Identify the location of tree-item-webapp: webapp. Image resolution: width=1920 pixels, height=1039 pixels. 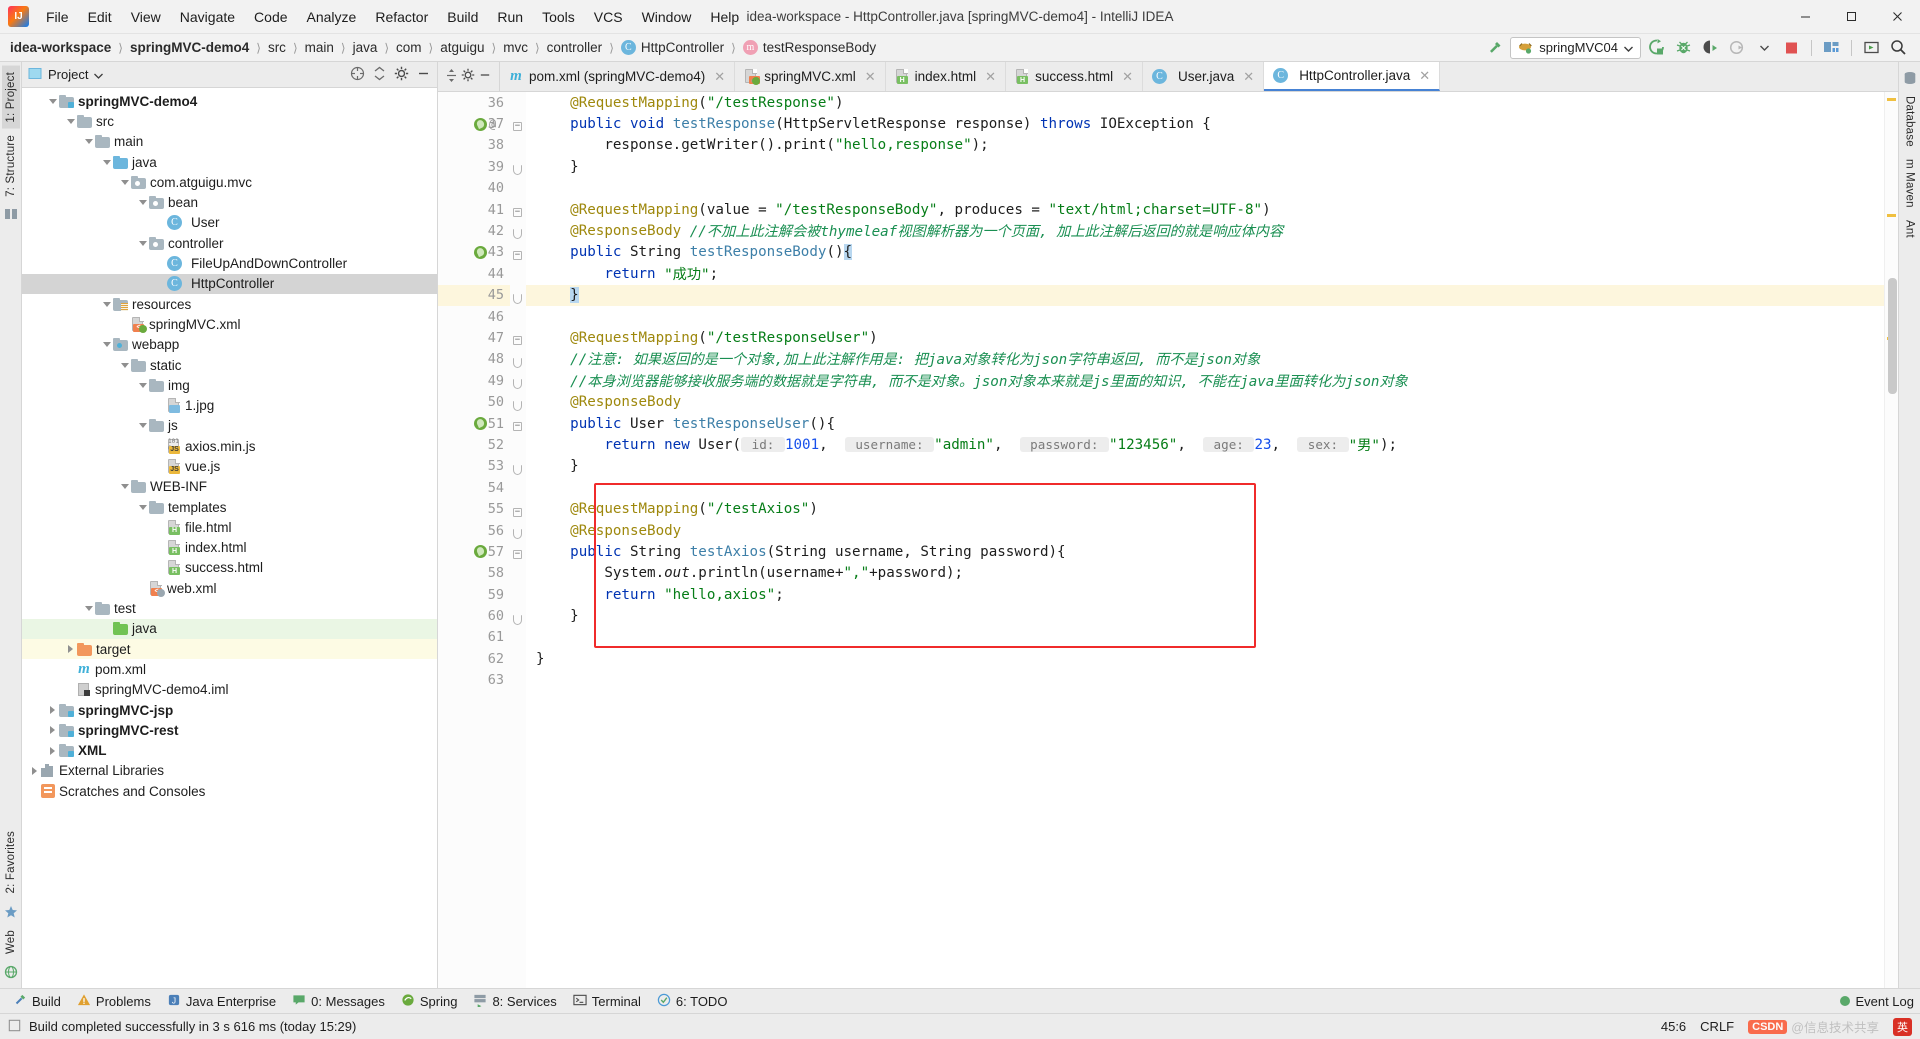
(229, 345).